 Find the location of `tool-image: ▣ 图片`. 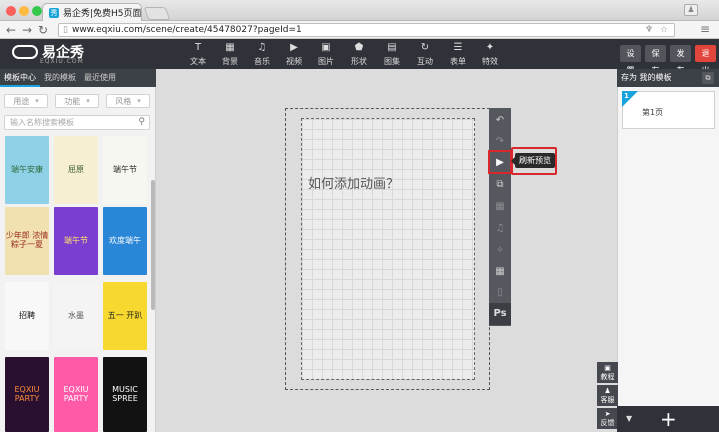

tool-image: ▣ 图片 is located at coordinates (326, 54).